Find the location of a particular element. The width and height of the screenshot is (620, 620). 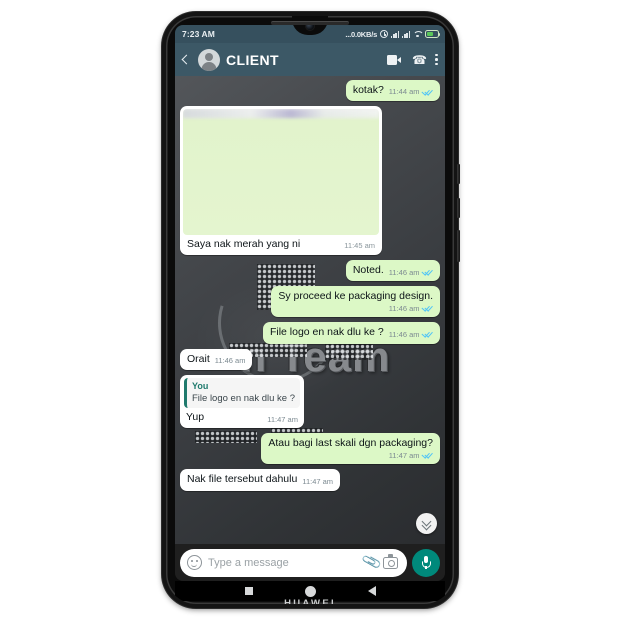

side-button-volume-down is located at coordinates (458, 208).